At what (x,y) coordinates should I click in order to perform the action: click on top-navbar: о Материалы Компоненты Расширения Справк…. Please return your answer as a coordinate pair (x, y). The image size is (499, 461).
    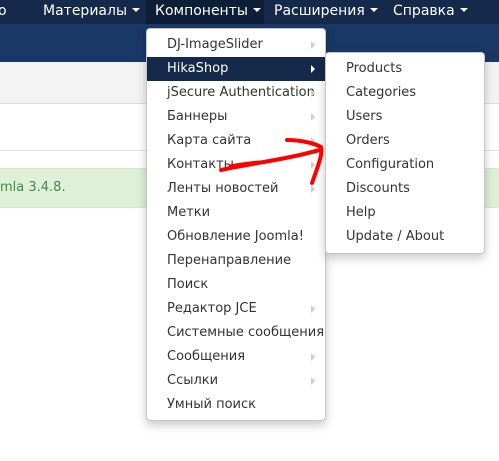
    Looking at the image, I should click on (249, 12).